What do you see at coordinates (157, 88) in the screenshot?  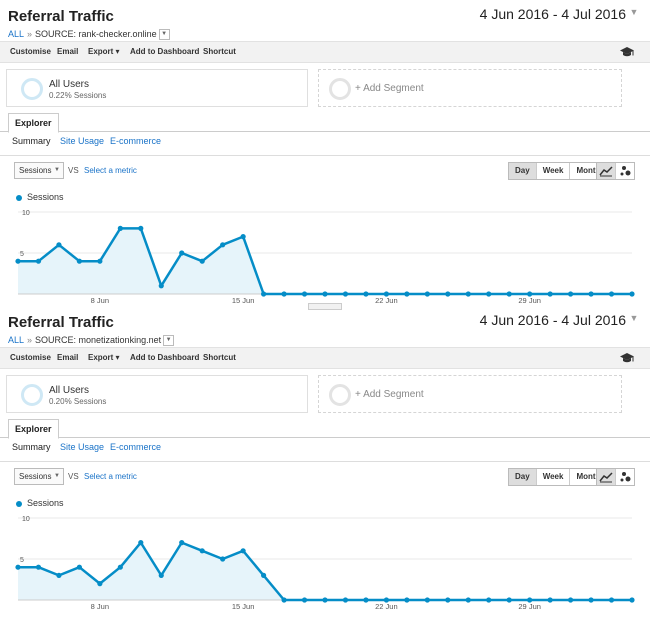 I see `segment-all-users: All Users 0.22% Sessions` at bounding box center [157, 88].